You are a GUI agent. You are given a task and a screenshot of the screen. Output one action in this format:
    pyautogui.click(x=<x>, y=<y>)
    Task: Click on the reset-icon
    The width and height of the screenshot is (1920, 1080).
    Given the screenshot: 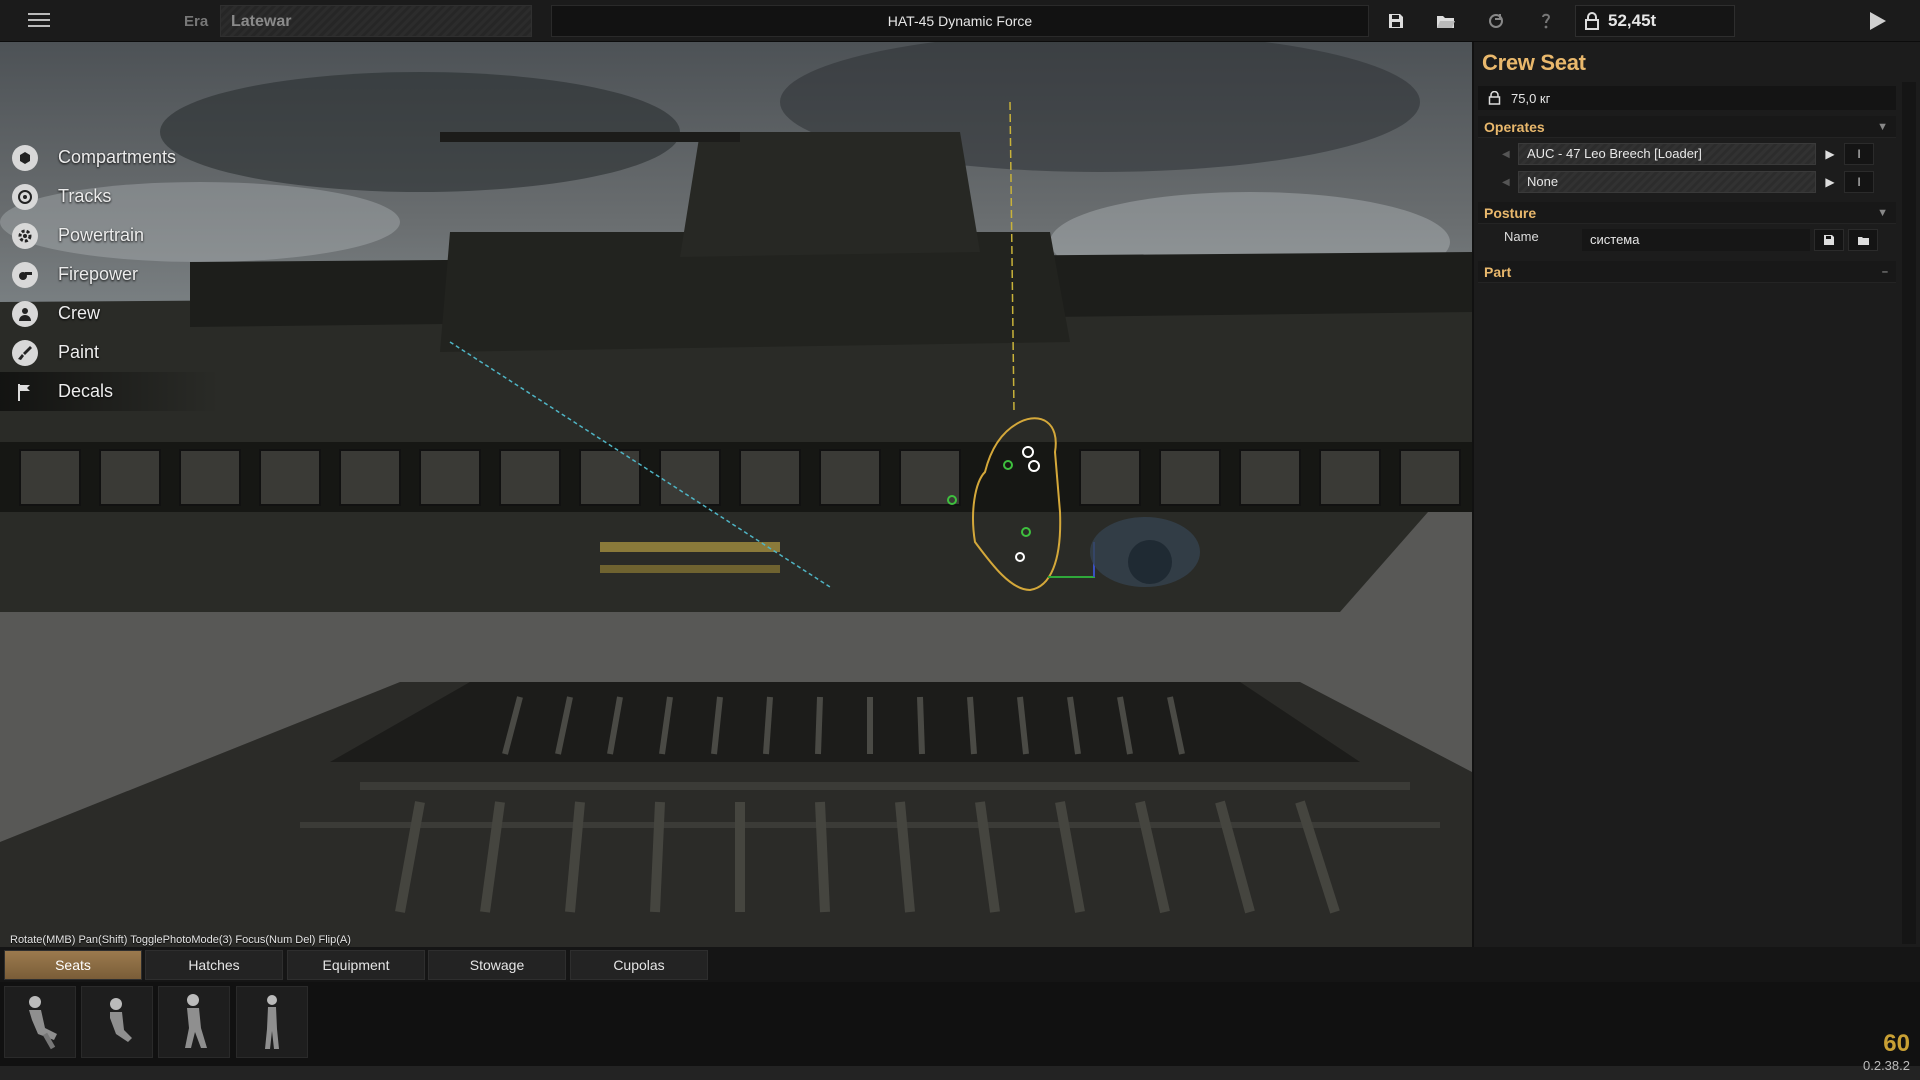 What is the action you would take?
    pyautogui.click(x=1496, y=21)
    